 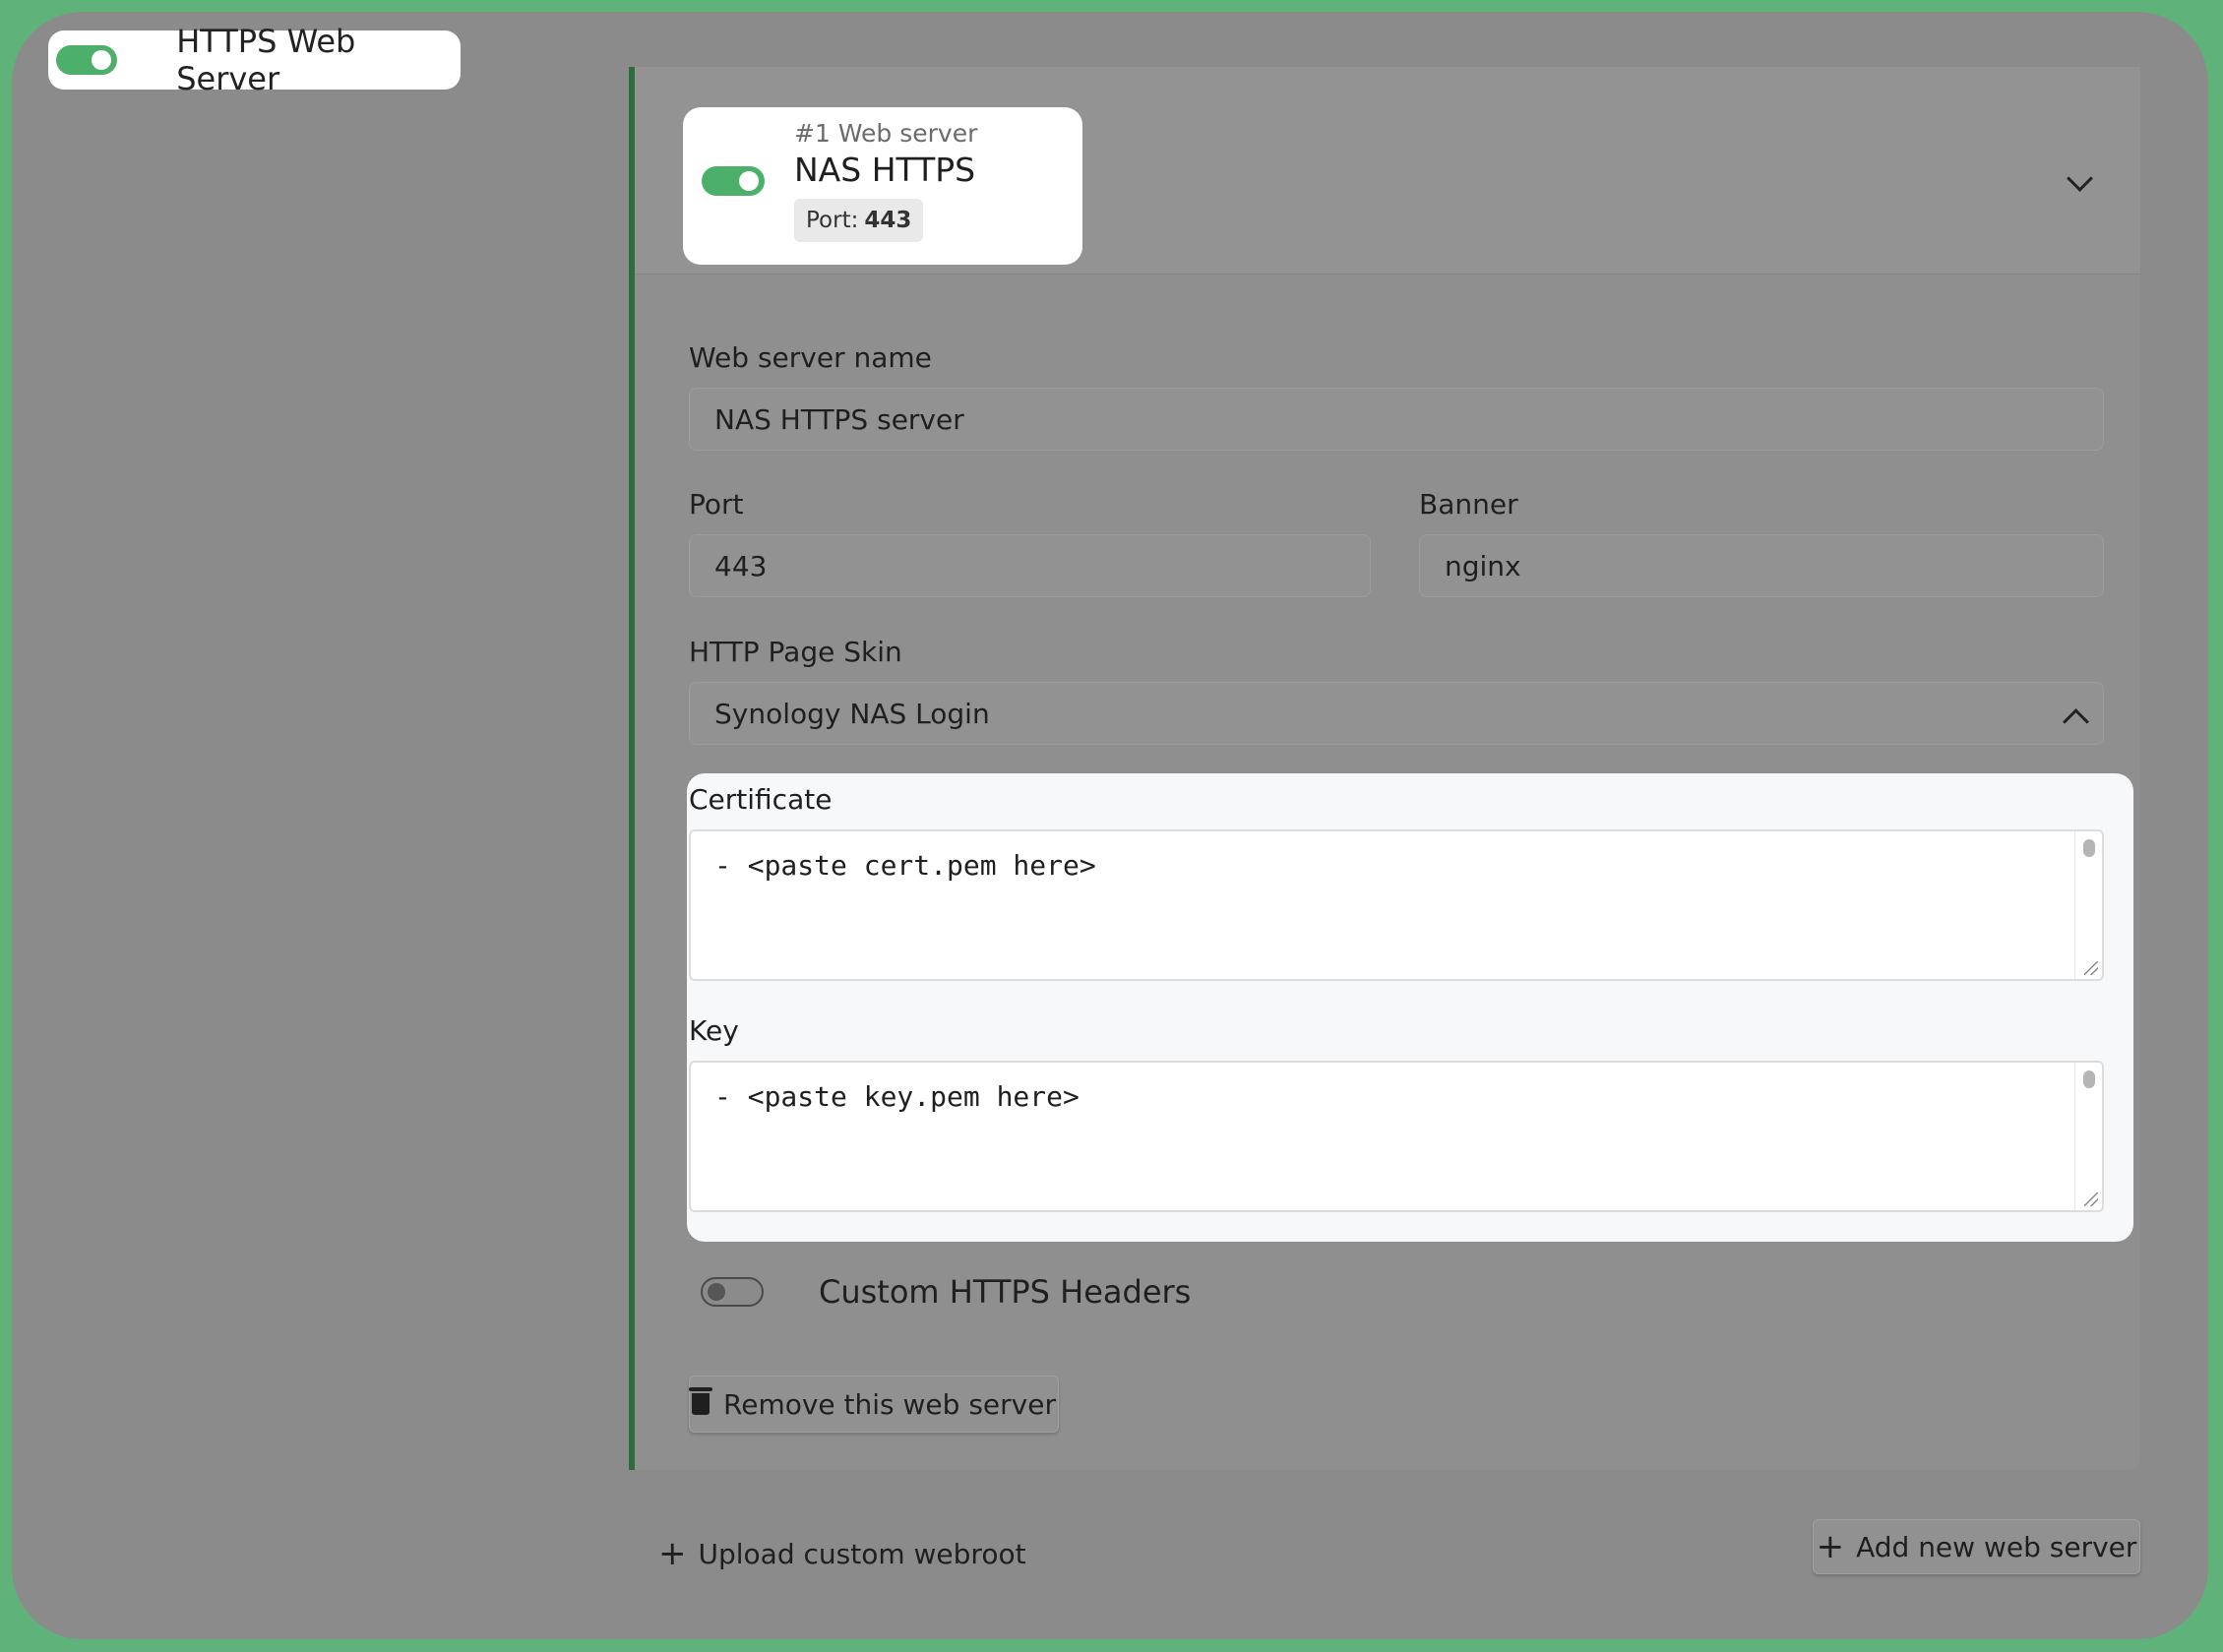 What do you see at coordinates (732, 1292) in the screenshot?
I see `custom-headers-toggle` at bounding box center [732, 1292].